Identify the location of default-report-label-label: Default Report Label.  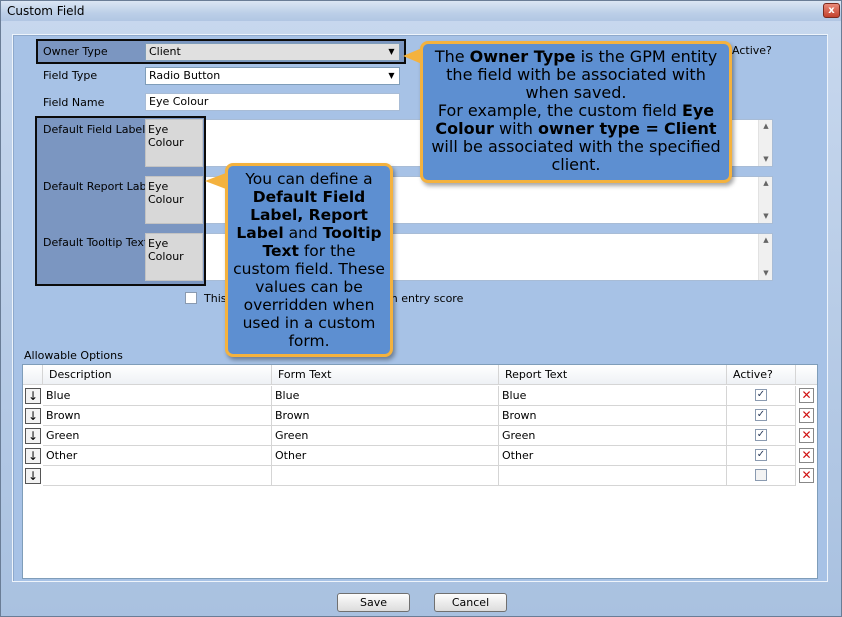
(100, 186).